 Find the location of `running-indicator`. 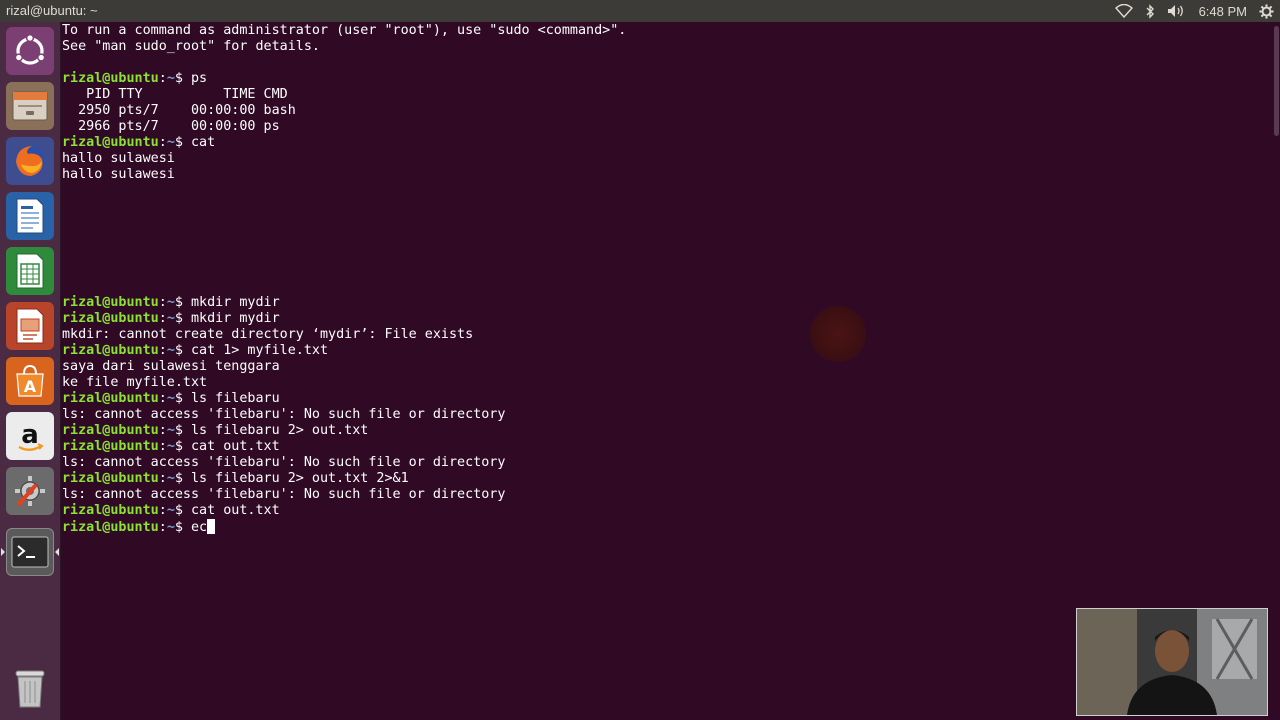

running-indicator is located at coordinates (3, 552).